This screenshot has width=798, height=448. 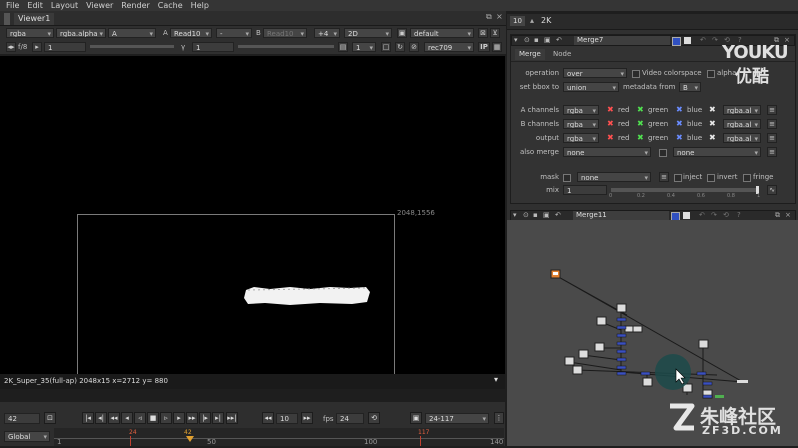 I want to click on gain-input: 1, so click(x=65, y=47).